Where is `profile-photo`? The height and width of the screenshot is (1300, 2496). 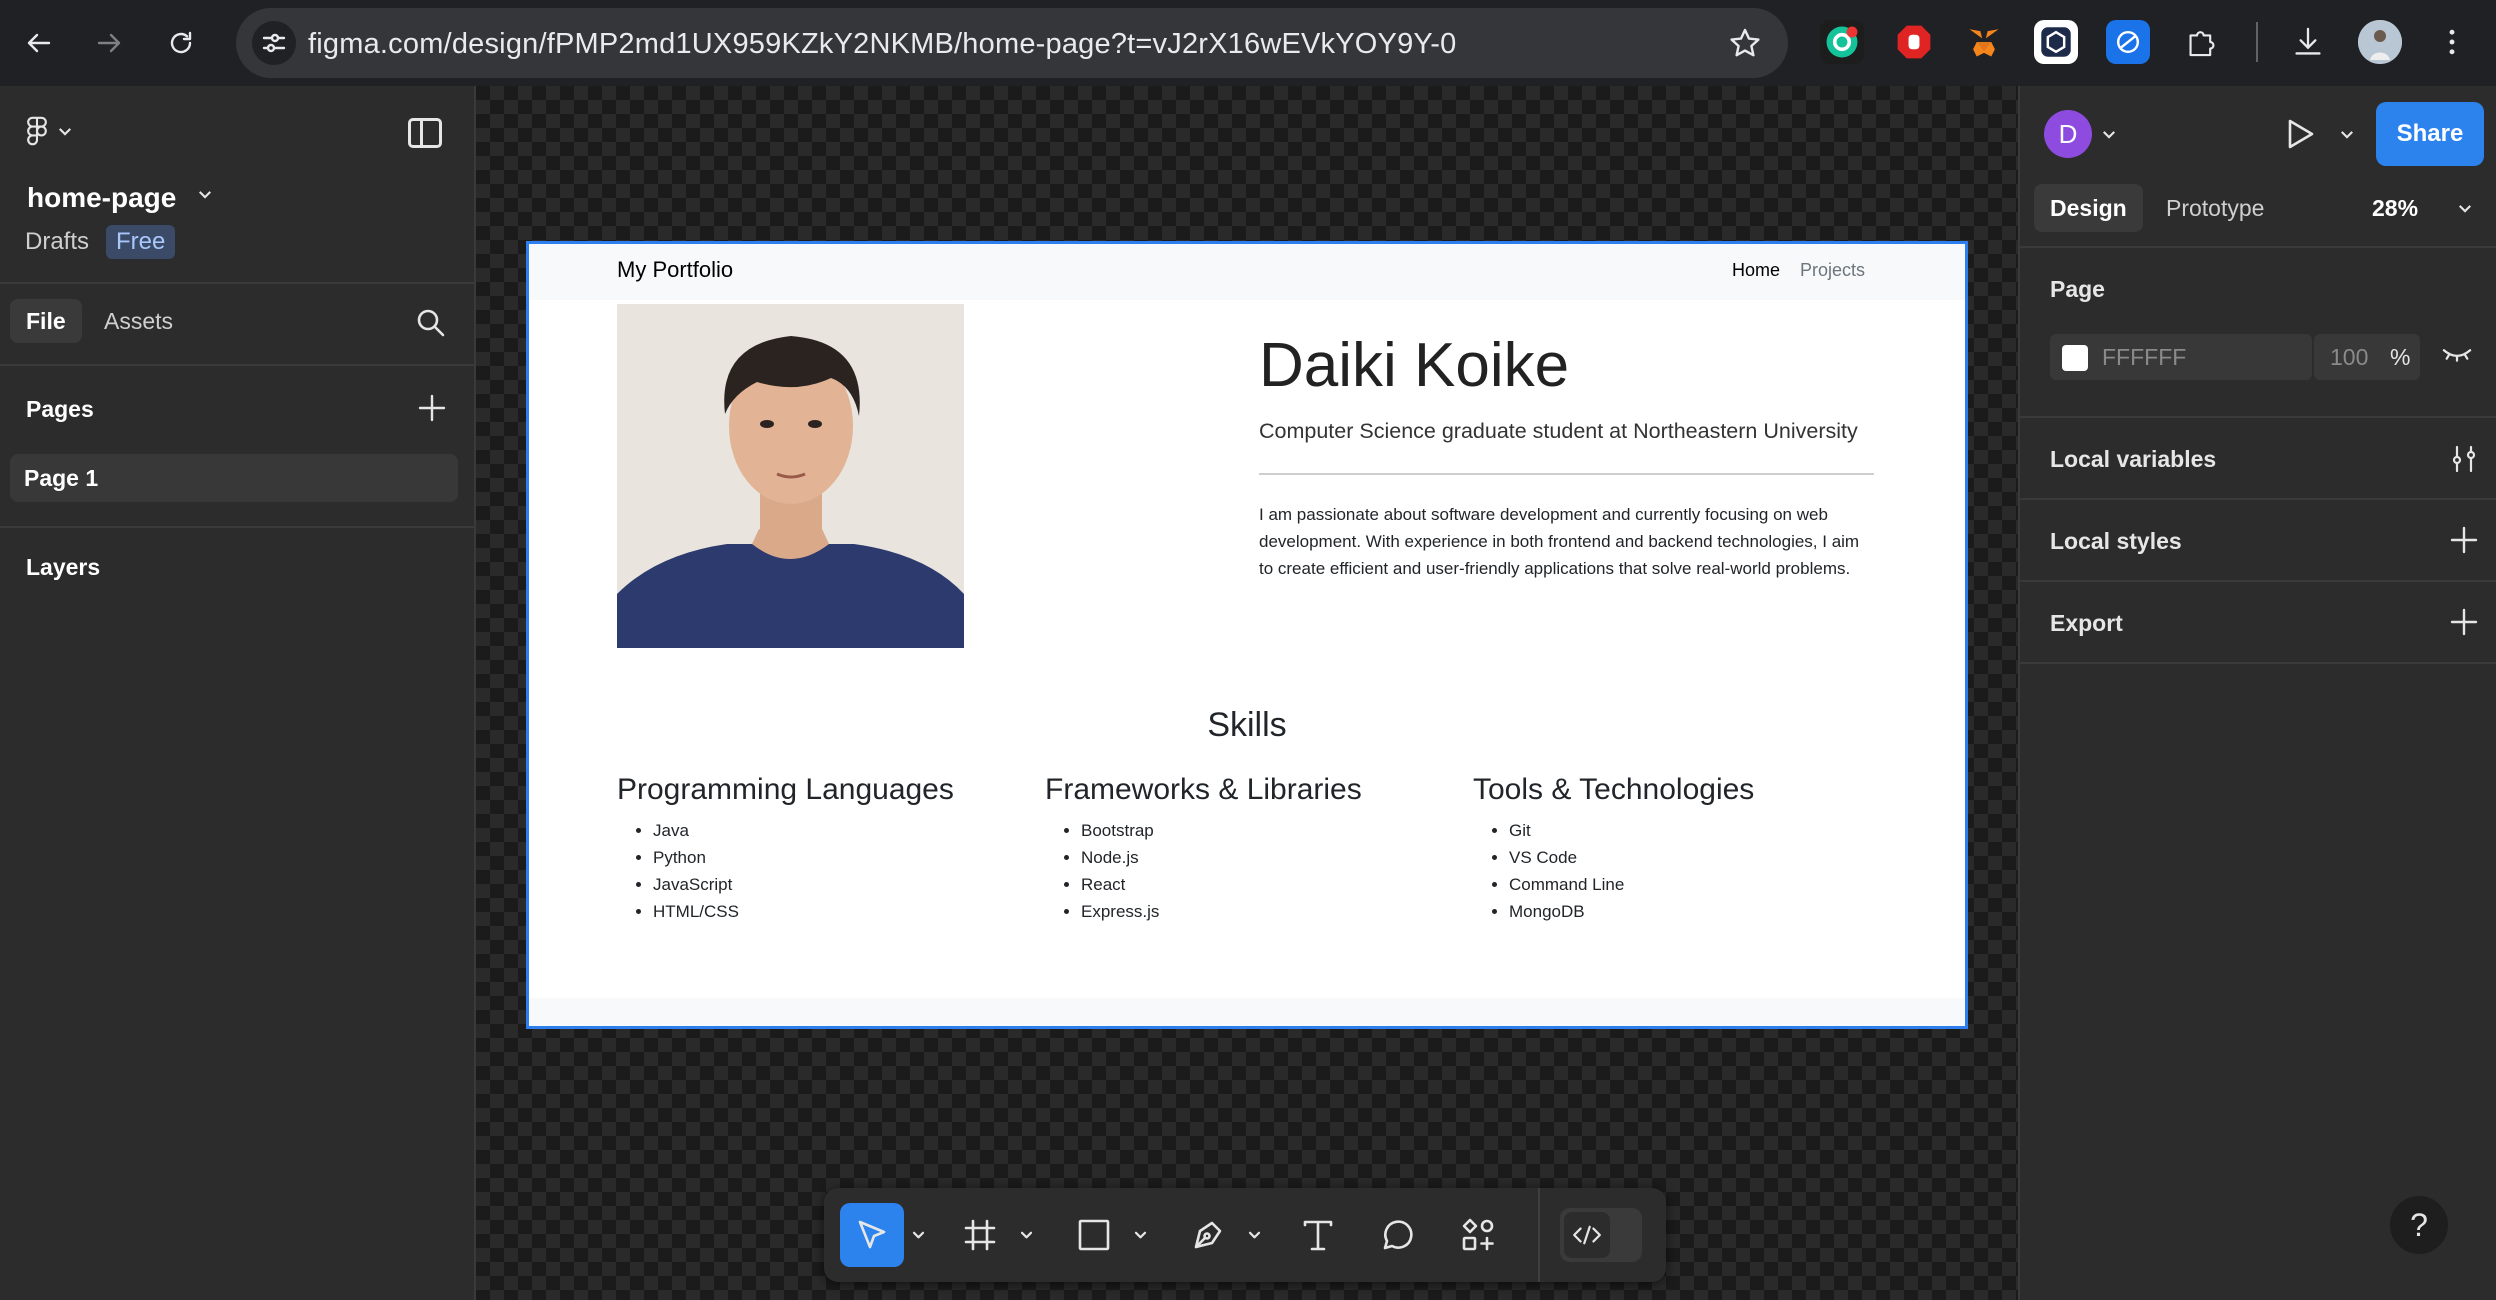 profile-photo is located at coordinates (790, 476).